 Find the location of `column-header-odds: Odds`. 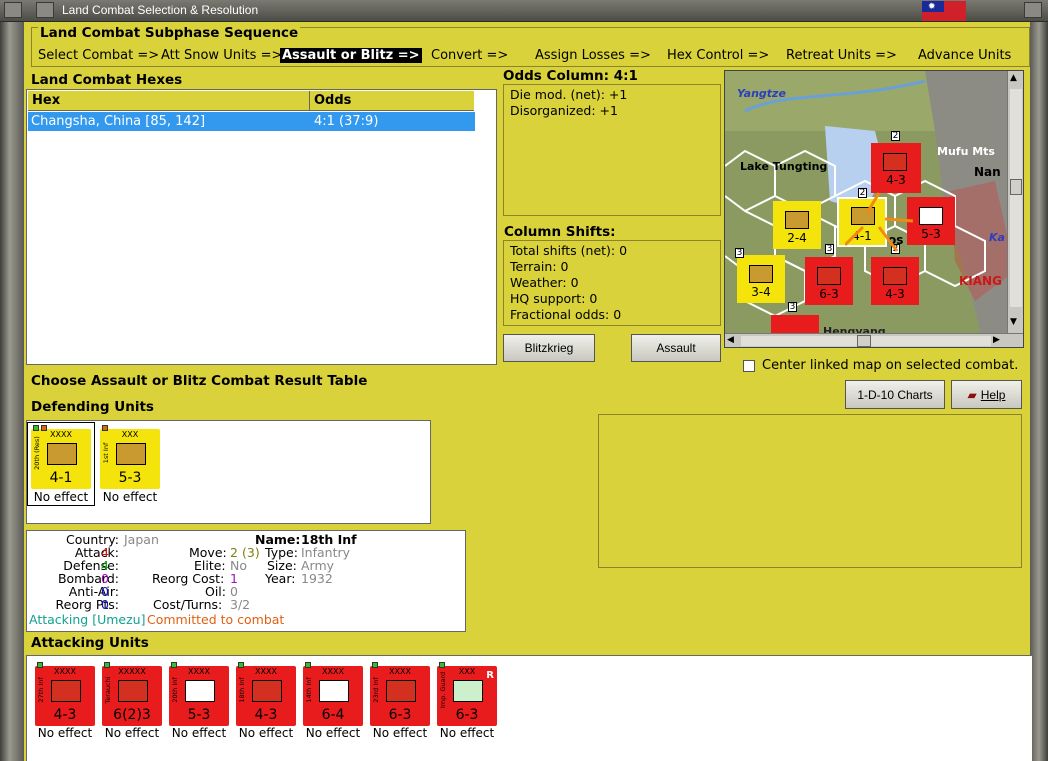

column-header-odds: Odds is located at coordinates (392, 101).